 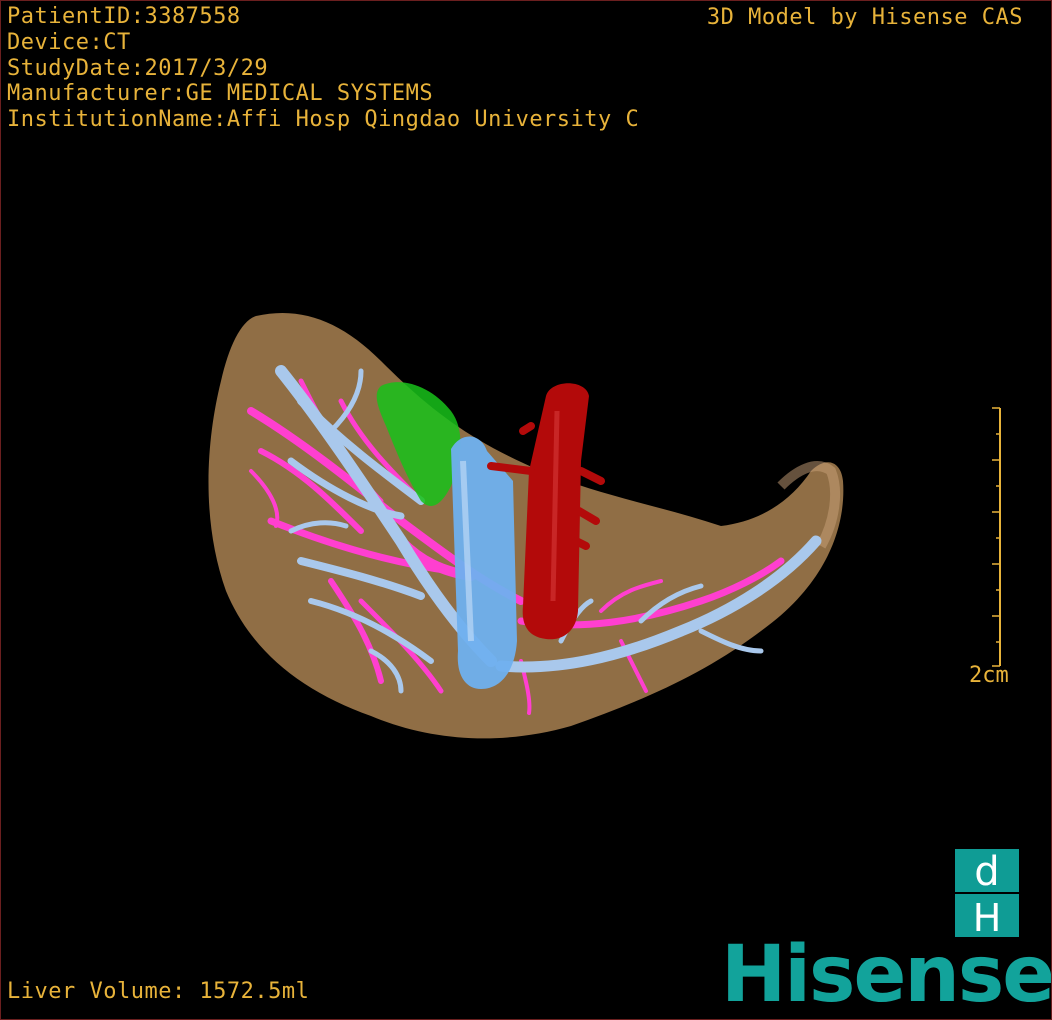 What do you see at coordinates (996, 537) in the screenshot?
I see `scale-bar` at bounding box center [996, 537].